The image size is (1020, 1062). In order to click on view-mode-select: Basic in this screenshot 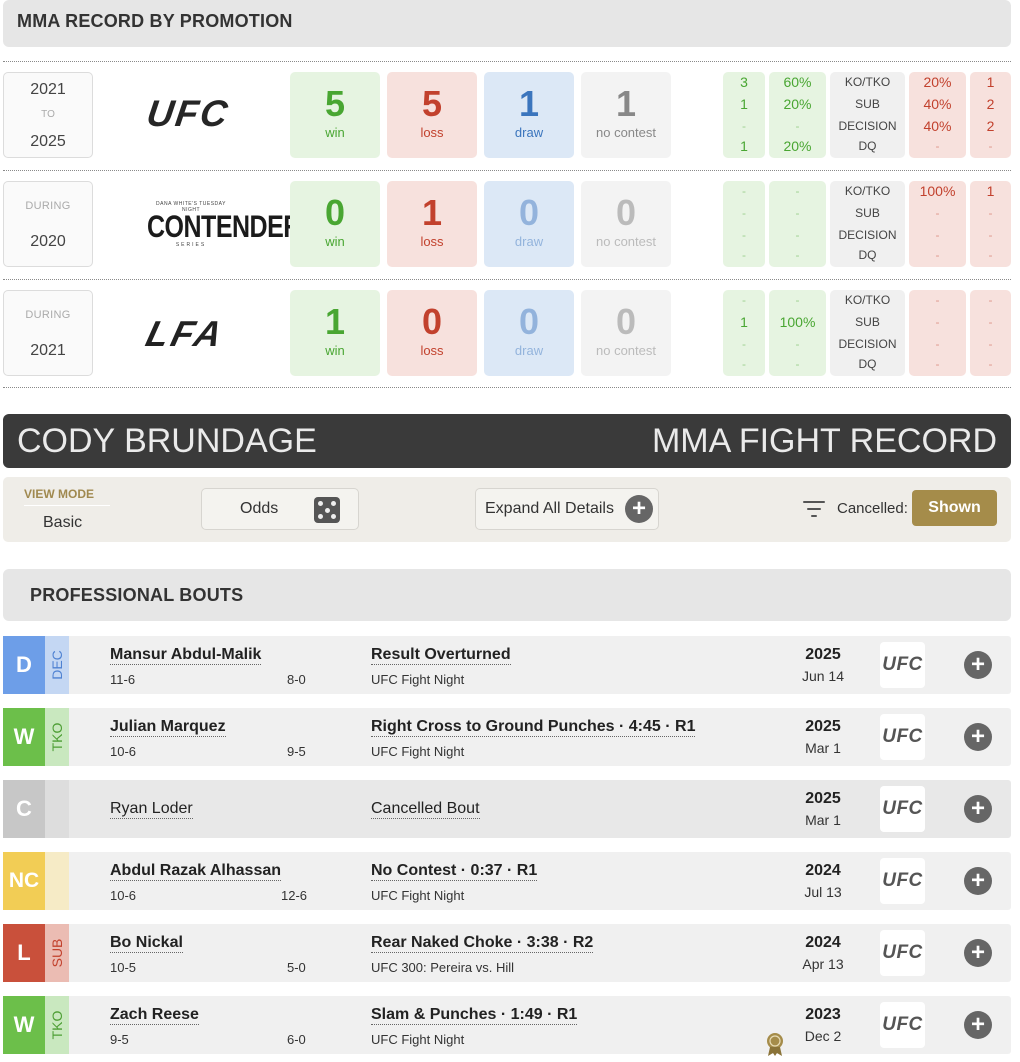, I will do `click(62, 523)`.